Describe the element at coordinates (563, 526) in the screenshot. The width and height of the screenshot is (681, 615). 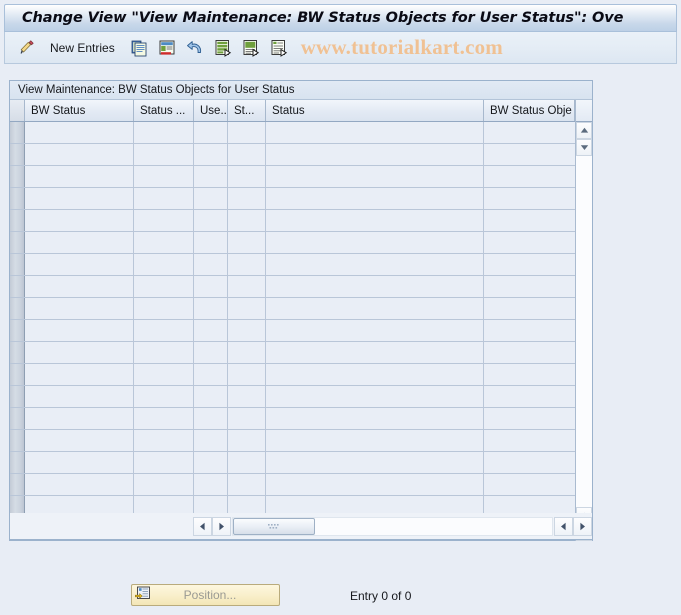
I see `scroll-page-left-icon` at that location.